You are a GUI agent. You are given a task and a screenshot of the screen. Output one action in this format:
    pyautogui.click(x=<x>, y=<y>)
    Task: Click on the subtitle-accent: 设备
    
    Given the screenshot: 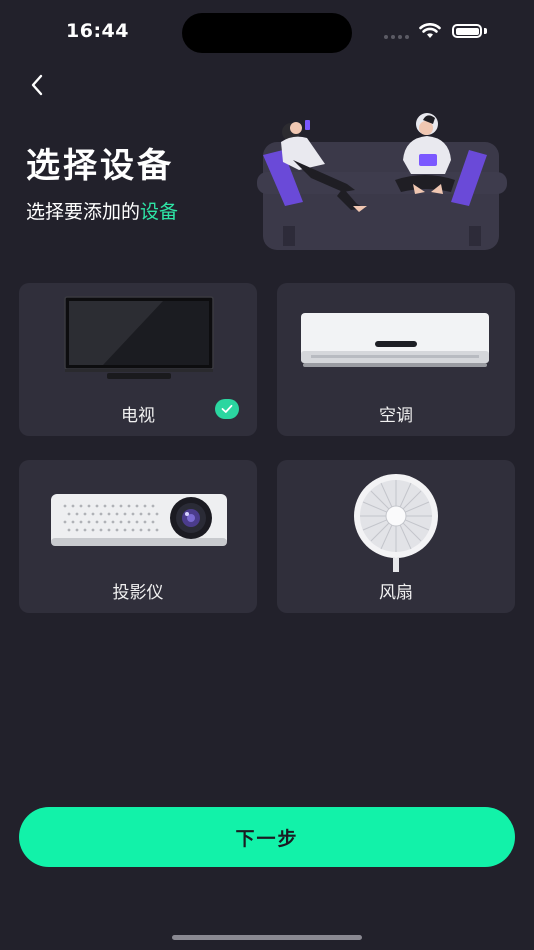 What is the action you would take?
    pyautogui.click(x=159, y=212)
    